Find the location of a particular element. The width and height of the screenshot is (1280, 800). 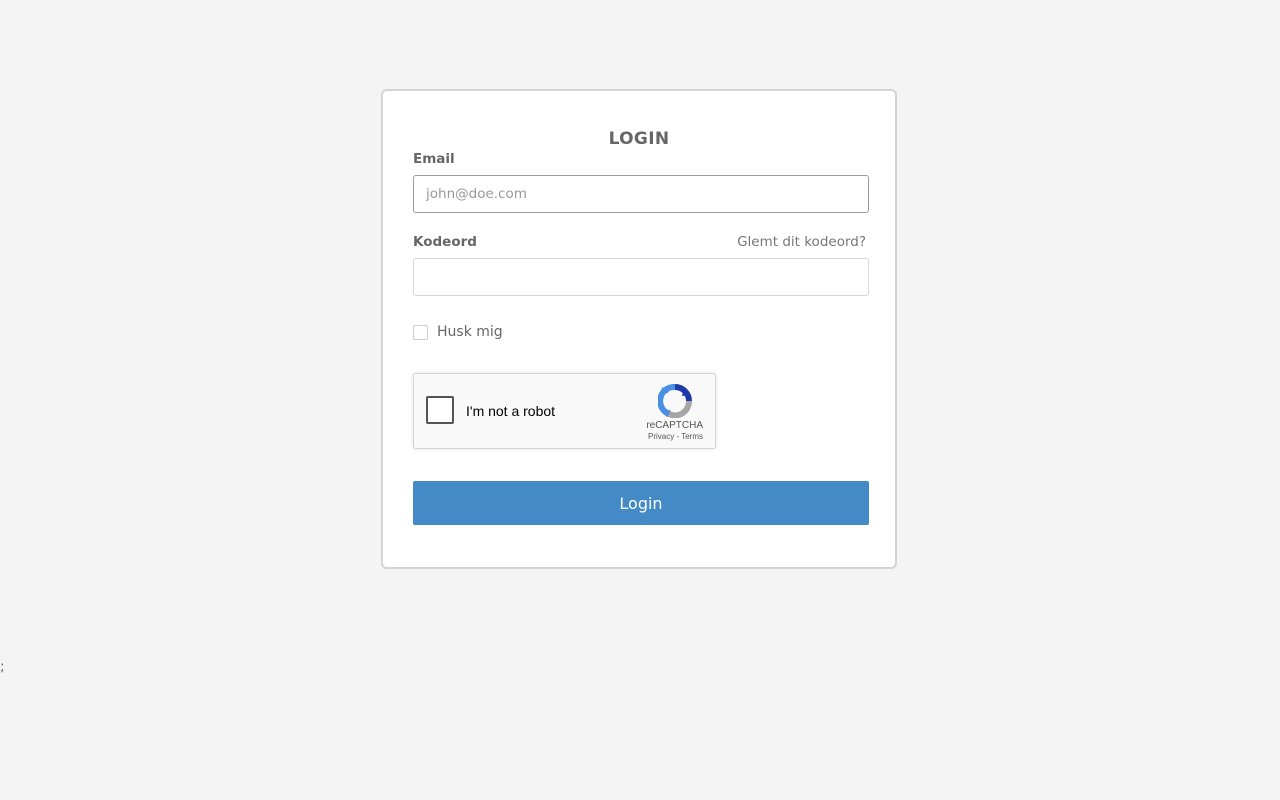

password-label: Kodeord is located at coordinates (445, 242).